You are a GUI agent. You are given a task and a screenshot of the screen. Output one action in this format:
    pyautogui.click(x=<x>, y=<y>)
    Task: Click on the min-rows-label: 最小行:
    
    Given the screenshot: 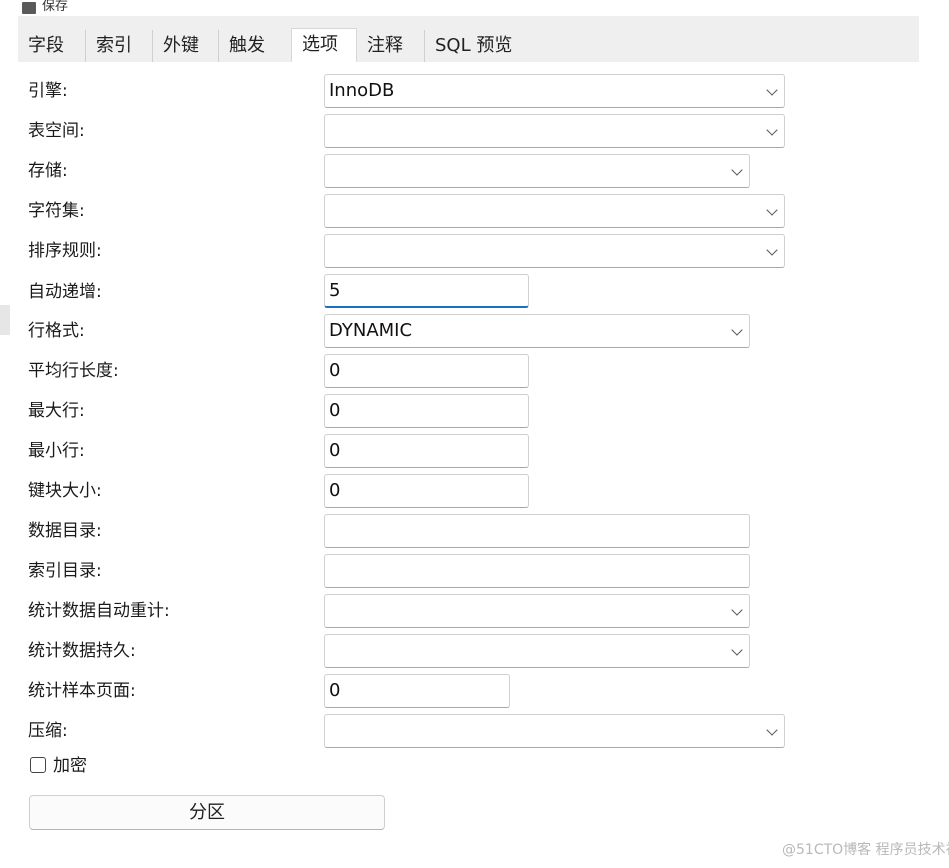 What is the action you would take?
    pyautogui.click(x=56, y=451)
    